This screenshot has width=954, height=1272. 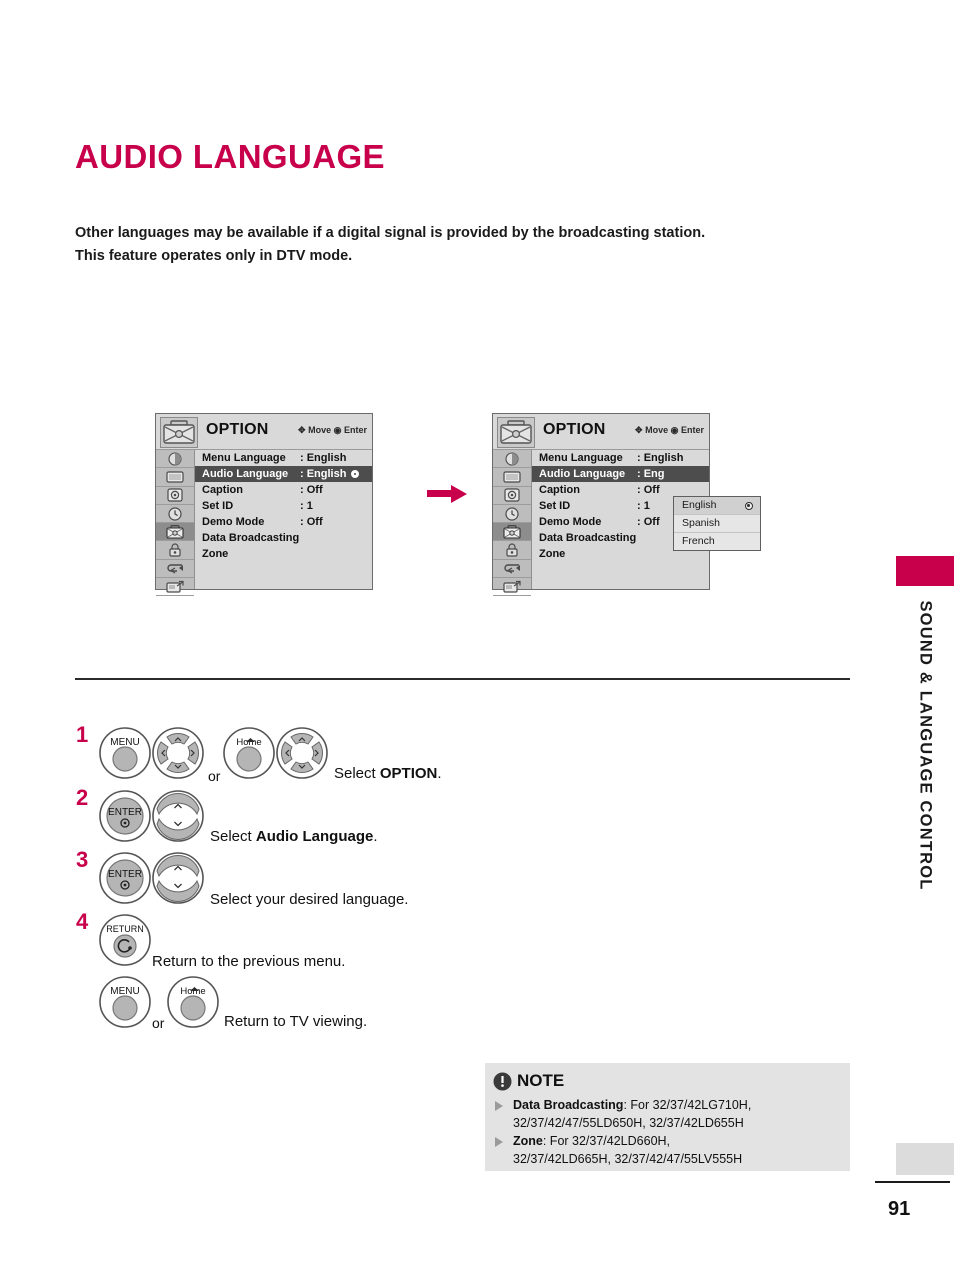 What do you see at coordinates (158, 1023) in the screenshot?
I see `or-label-step4: or` at bounding box center [158, 1023].